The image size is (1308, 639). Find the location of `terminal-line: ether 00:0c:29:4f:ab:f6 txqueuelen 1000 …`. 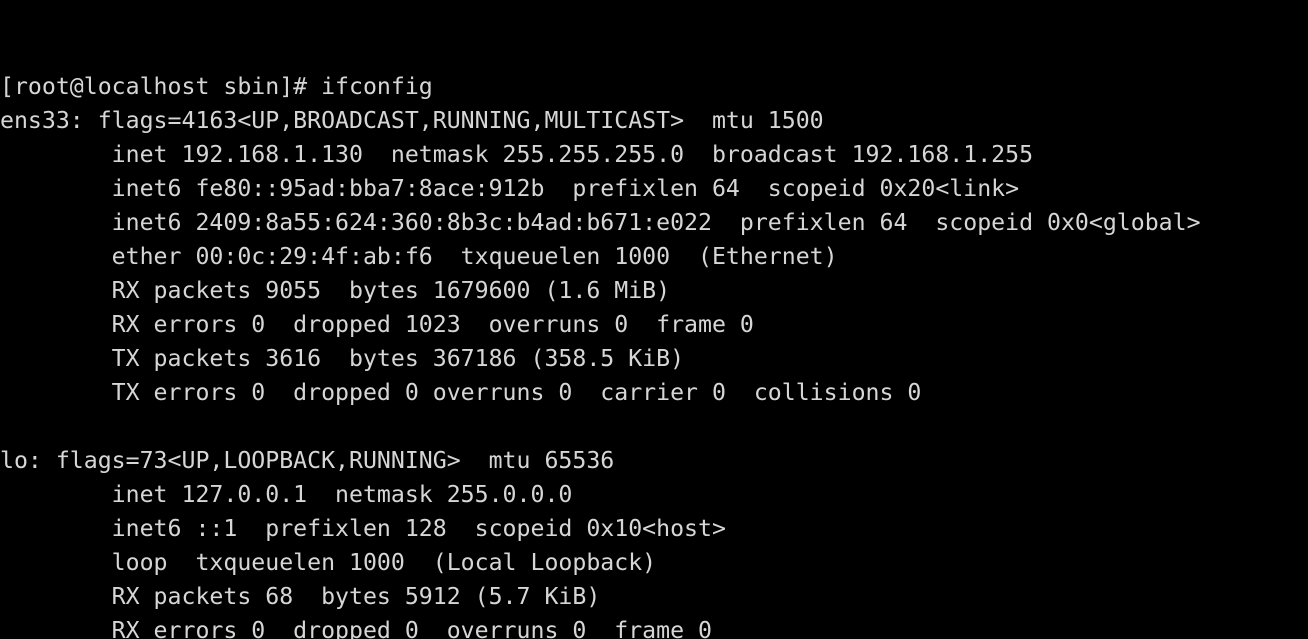

terminal-line: ether 00:0c:29:4f:ab:f6 txqueuelen 1000 … is located at coordinates (419, 256).